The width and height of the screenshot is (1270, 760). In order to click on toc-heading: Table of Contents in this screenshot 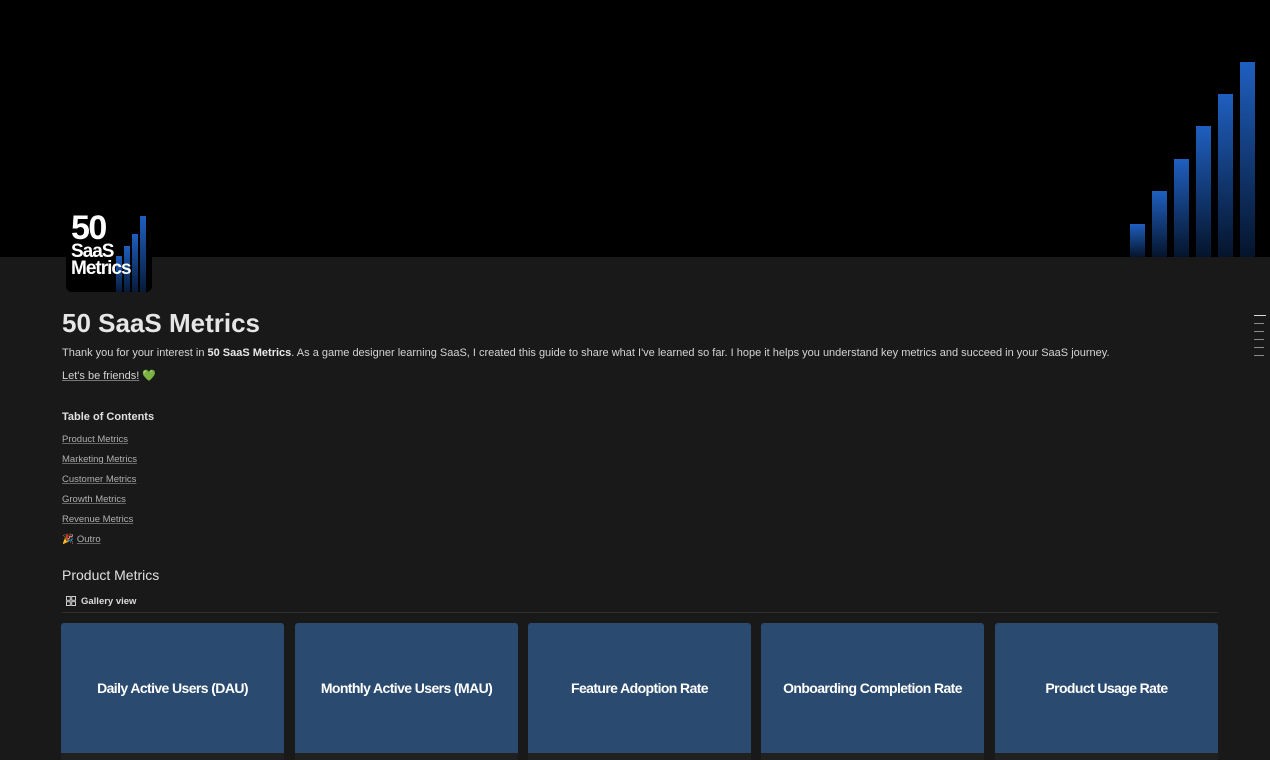, I will do `click(108, 417)`.